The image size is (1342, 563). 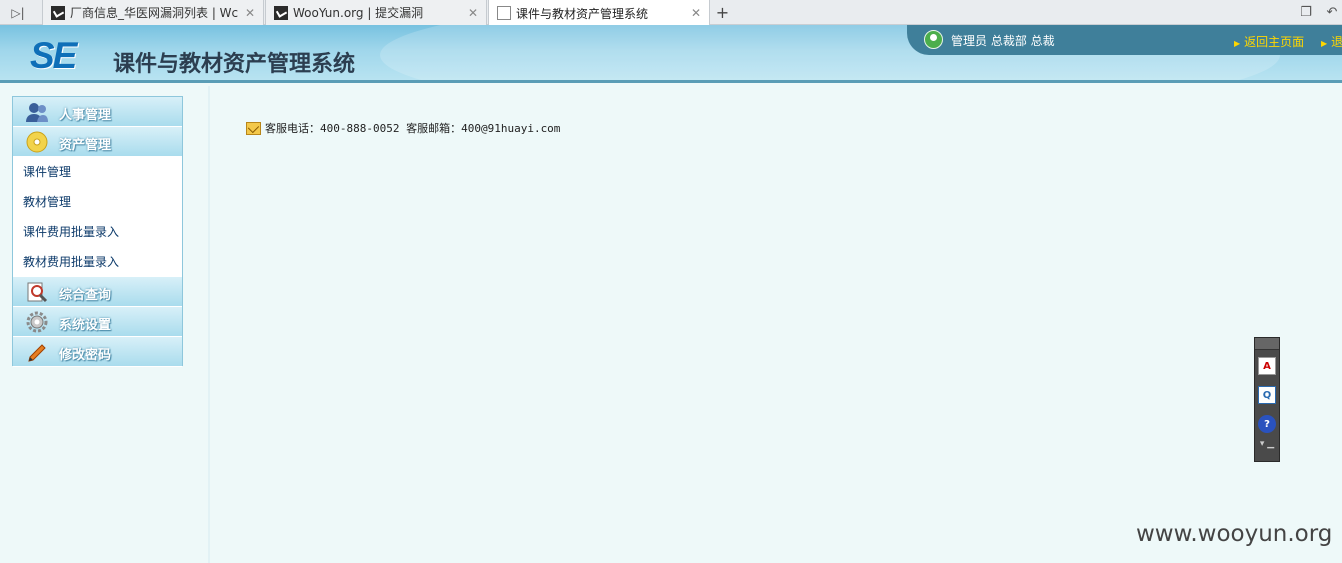 What do you see at coordinates (504, 13) in the screenshot?
I see `document-favicon-icon` at bounding box center [504, 13].